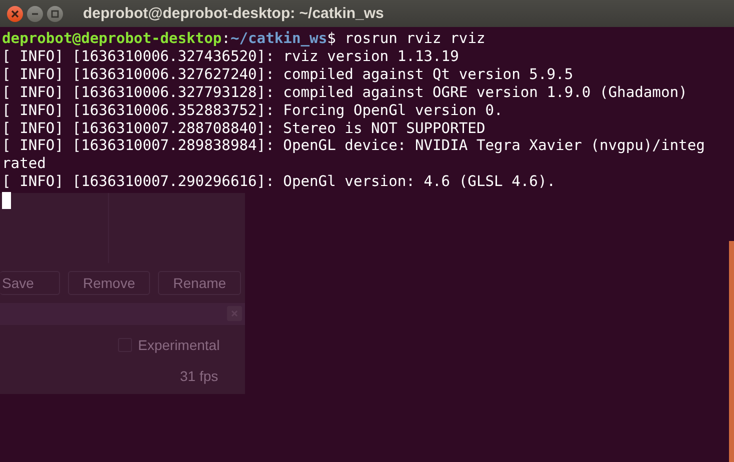 The image size is (734, 462). Describe the element at coordinates (233, 13) in the screenshot. I see `window-title: deprobot@deprobot-desktop: ~/catkin_ws` at that location.